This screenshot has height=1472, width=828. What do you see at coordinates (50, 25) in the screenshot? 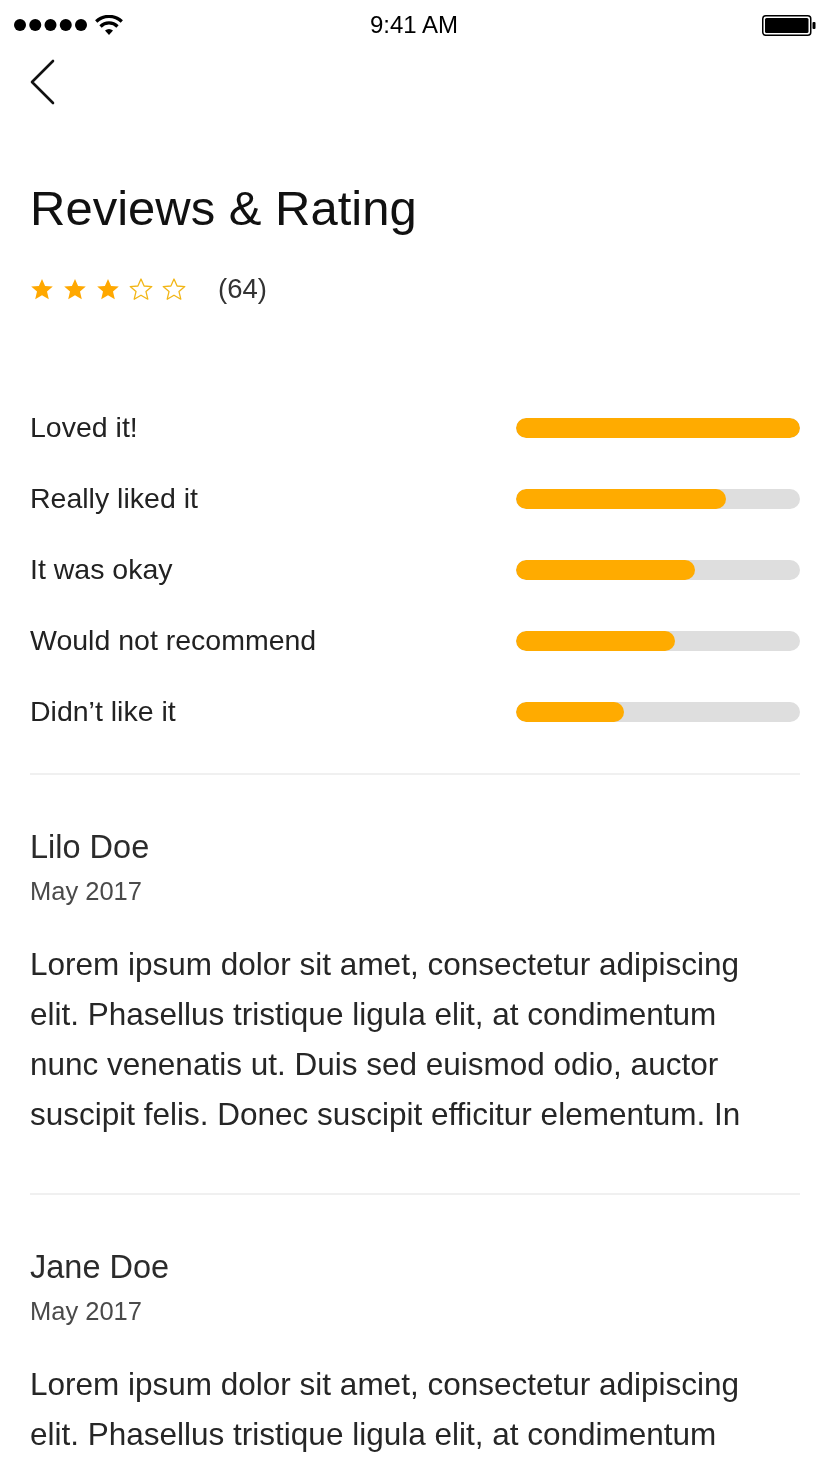
I see `signal-icon` at bounding box center [50, 25].